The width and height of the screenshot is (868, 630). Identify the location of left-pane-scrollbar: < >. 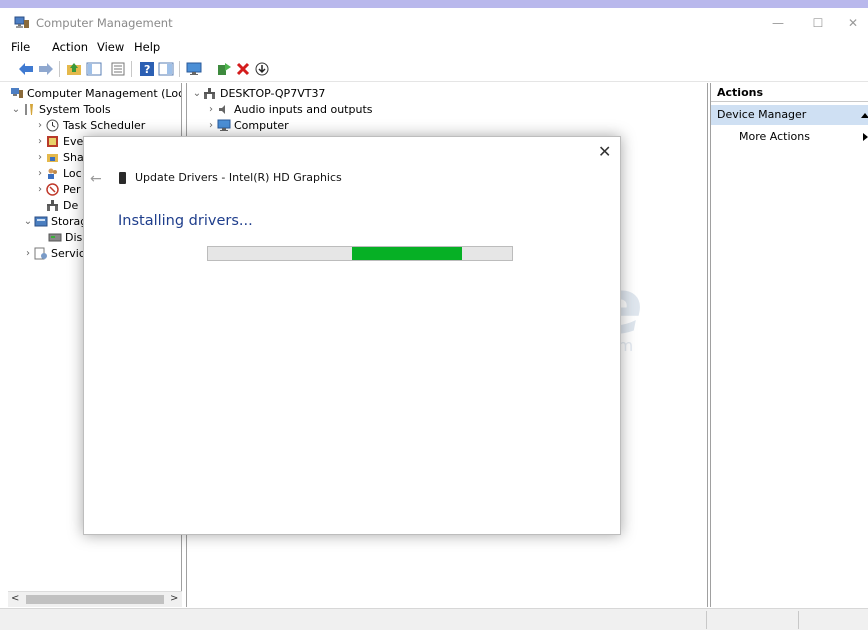
(95, 599).